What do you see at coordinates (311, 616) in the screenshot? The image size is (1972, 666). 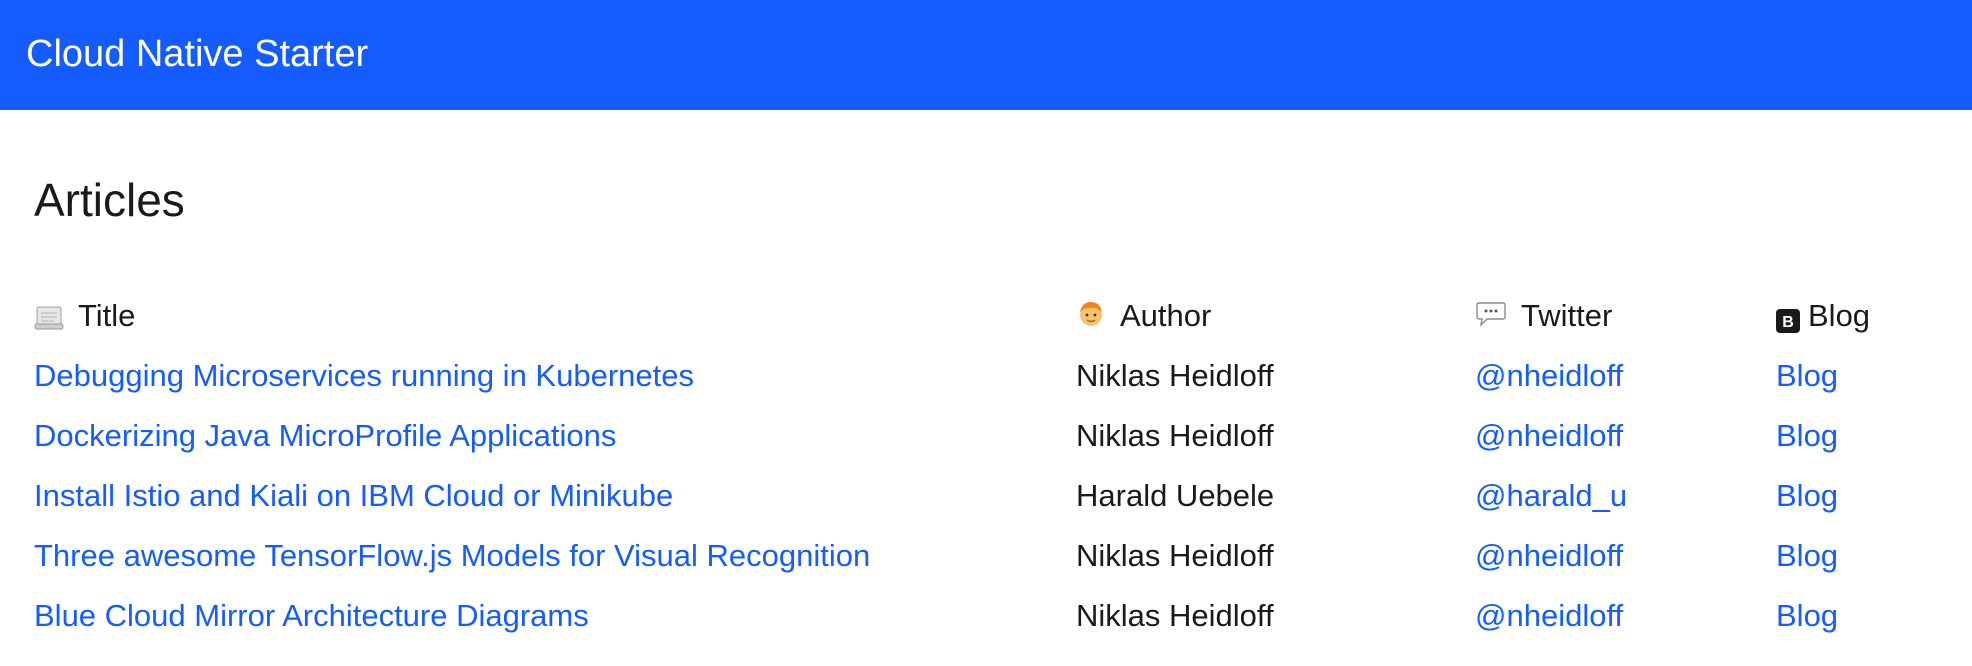 I see `article-title-link: Blue Cloud Mirror Architecture Diagrams` at bounding box center [311, 616].